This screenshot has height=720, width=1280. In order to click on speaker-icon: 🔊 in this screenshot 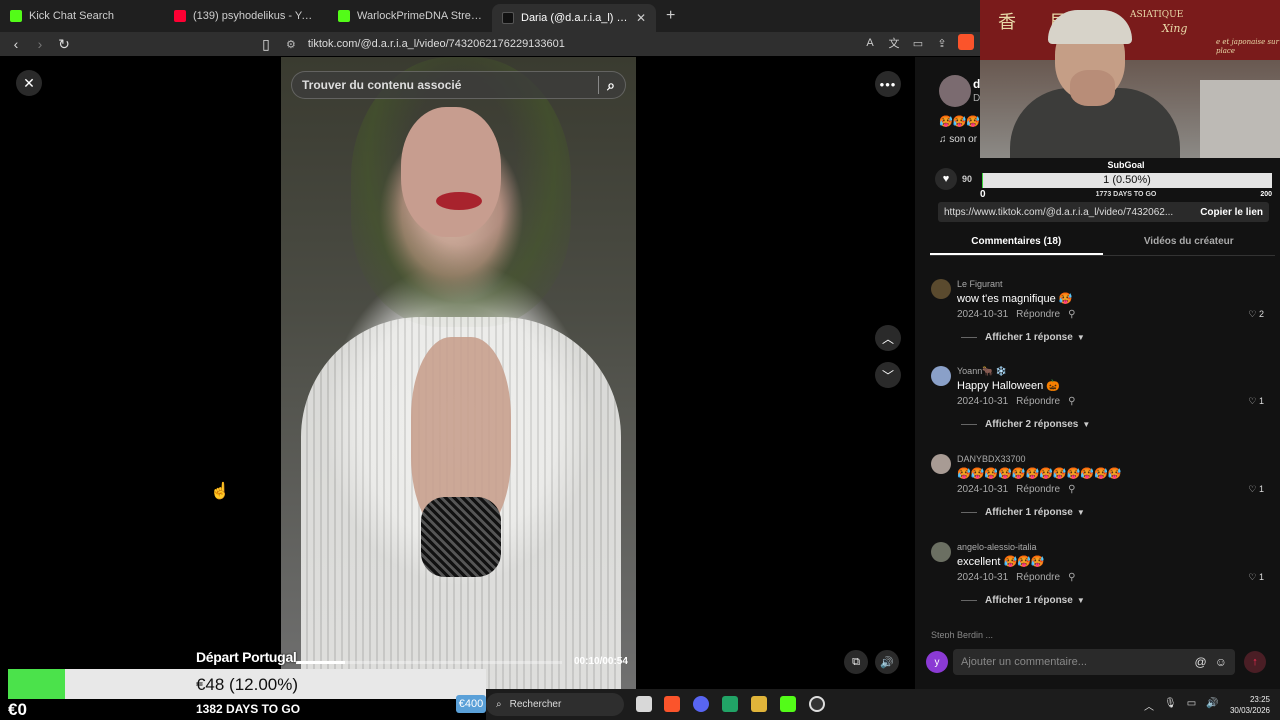, I will do `click(1212, 705)`.